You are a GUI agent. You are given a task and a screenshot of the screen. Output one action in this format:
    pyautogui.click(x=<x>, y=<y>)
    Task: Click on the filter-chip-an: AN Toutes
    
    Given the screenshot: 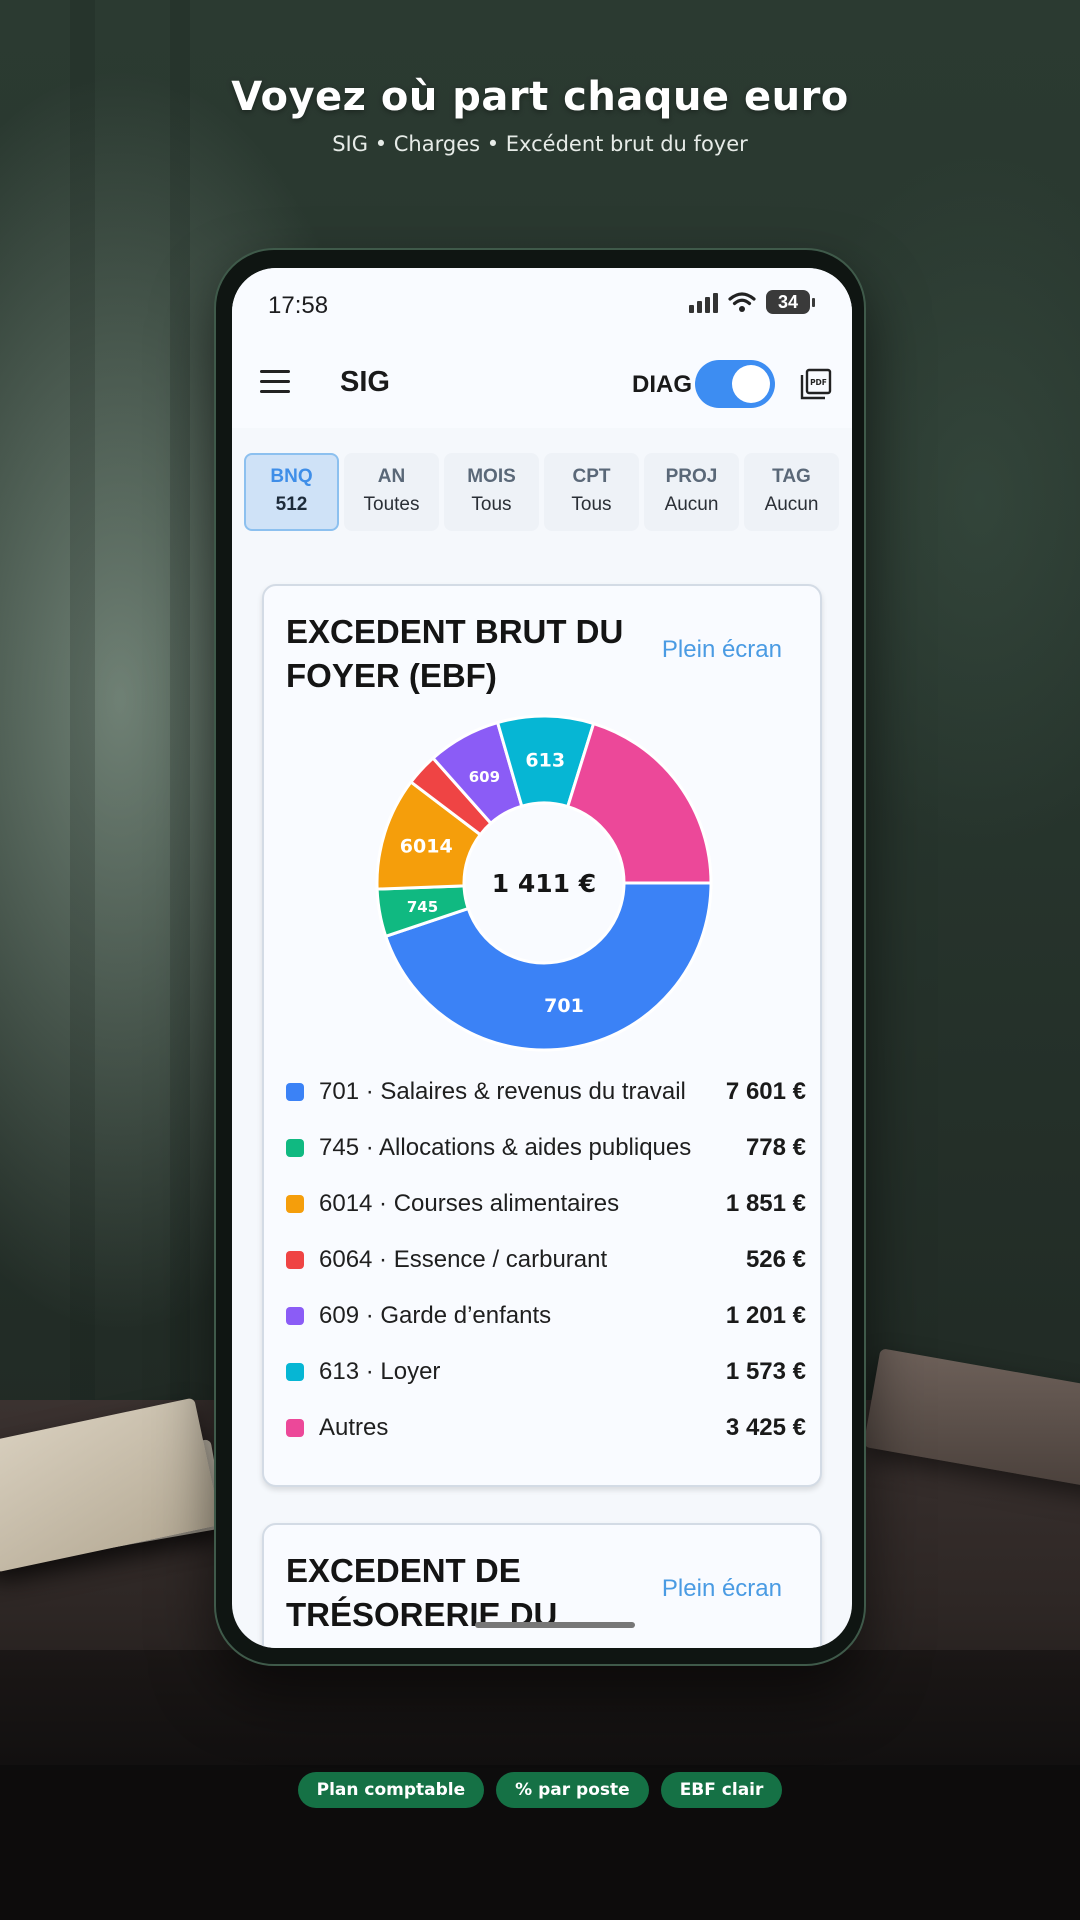 What is the action you would take?
    pyautogui.click(x=391, y=492)
    